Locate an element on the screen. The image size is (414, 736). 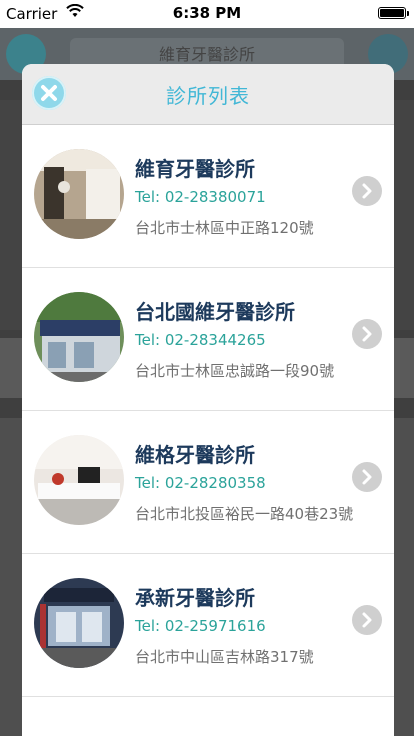
modal-title: 診所列表 is located at coordinates (208, 96).